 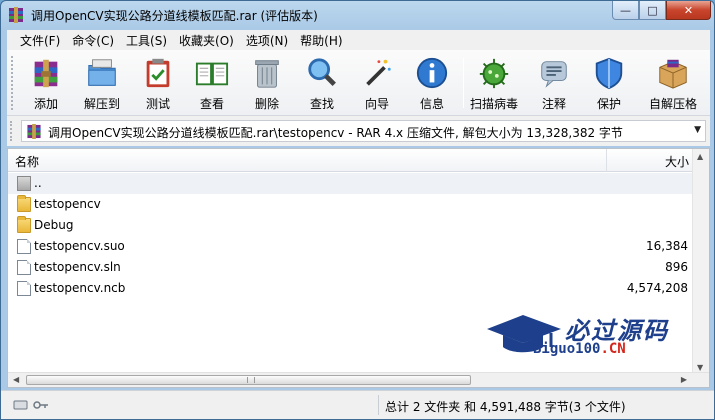 What do you see at coordinates (350, 288) in the screenshot?
I see `list-item-file: testopencv.ncb 4,574,208` at bounding box center [350, 288].